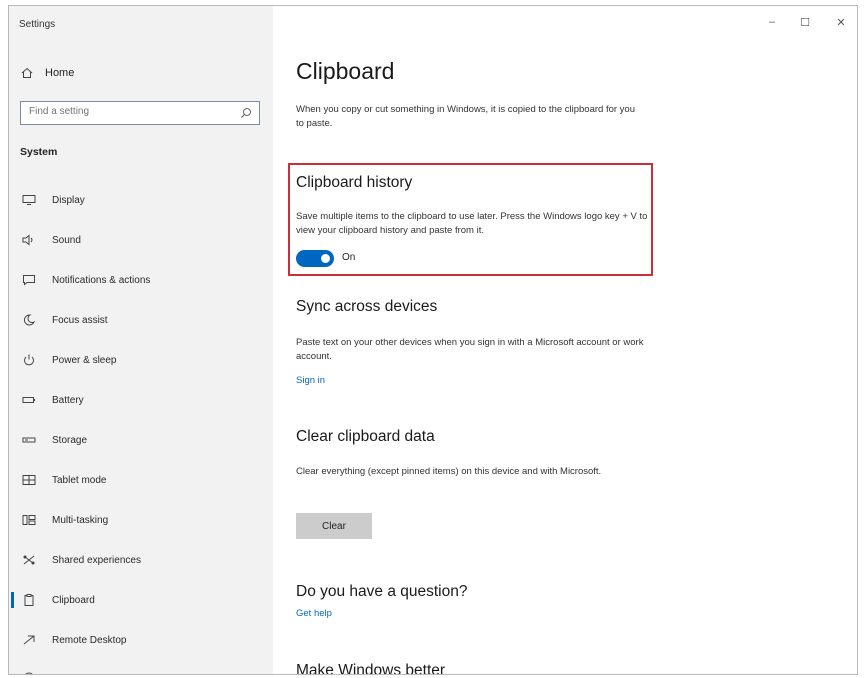  I want to click on get-help-link: Get help, so click(314, 613).